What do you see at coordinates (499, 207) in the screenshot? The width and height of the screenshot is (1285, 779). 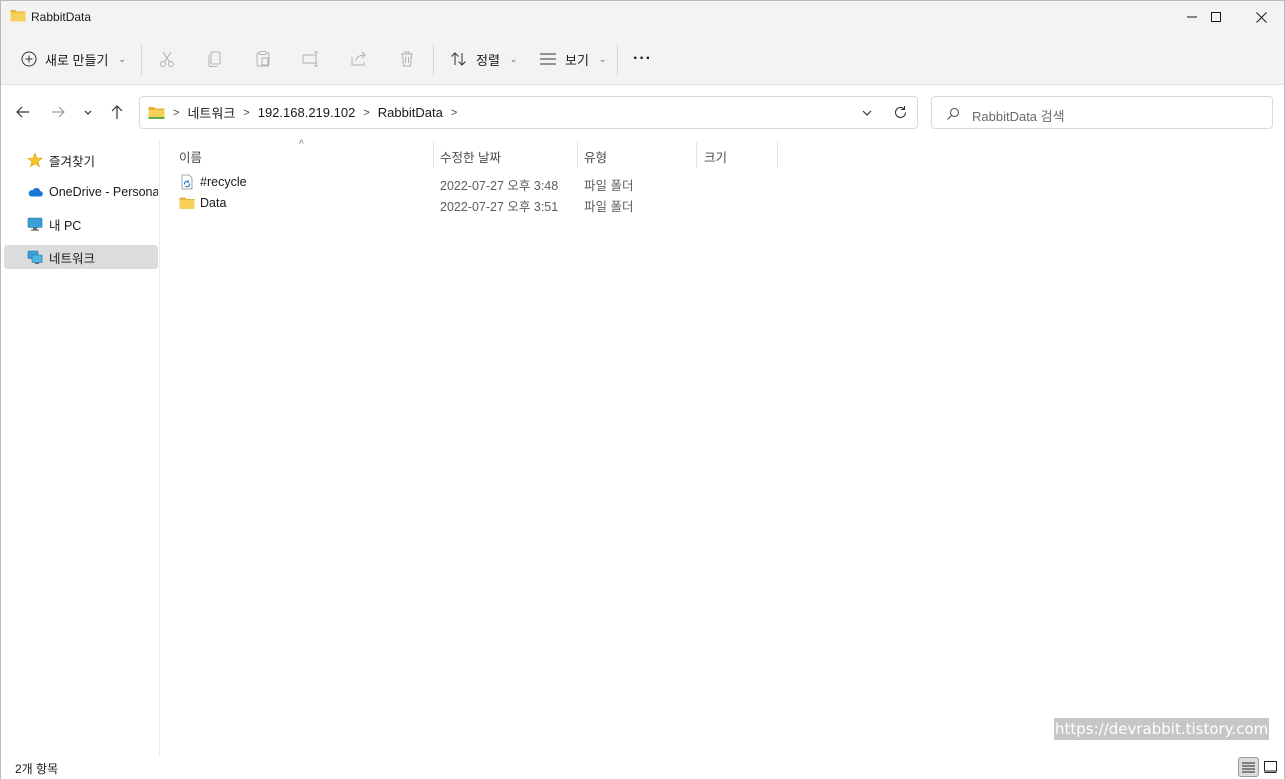 I see `file-modified-date: 2022-07-27 오후 3:51` at bounding box center [499, 207].